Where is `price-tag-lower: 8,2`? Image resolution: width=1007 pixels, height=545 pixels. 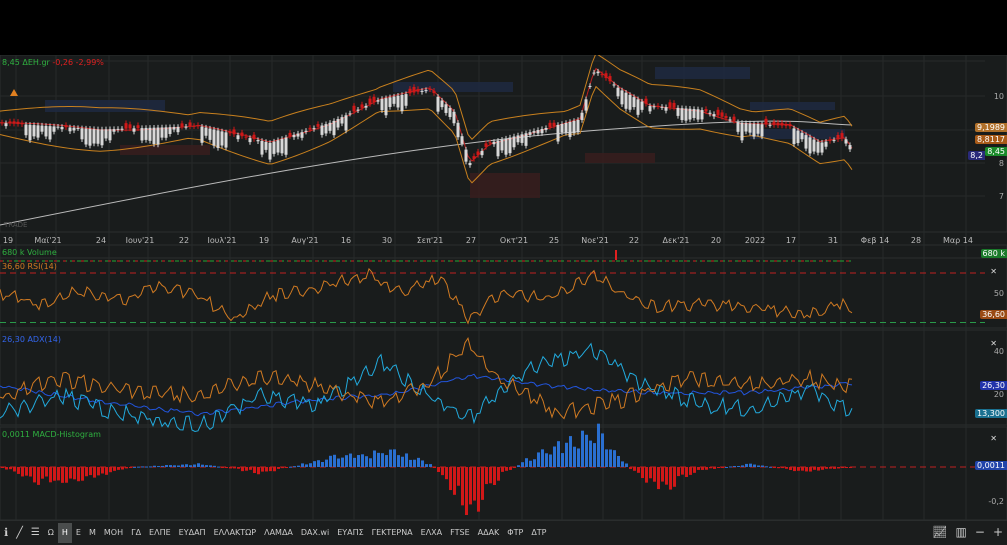
price-tag-lower: 8,2 is located at coordinates (976, 155).